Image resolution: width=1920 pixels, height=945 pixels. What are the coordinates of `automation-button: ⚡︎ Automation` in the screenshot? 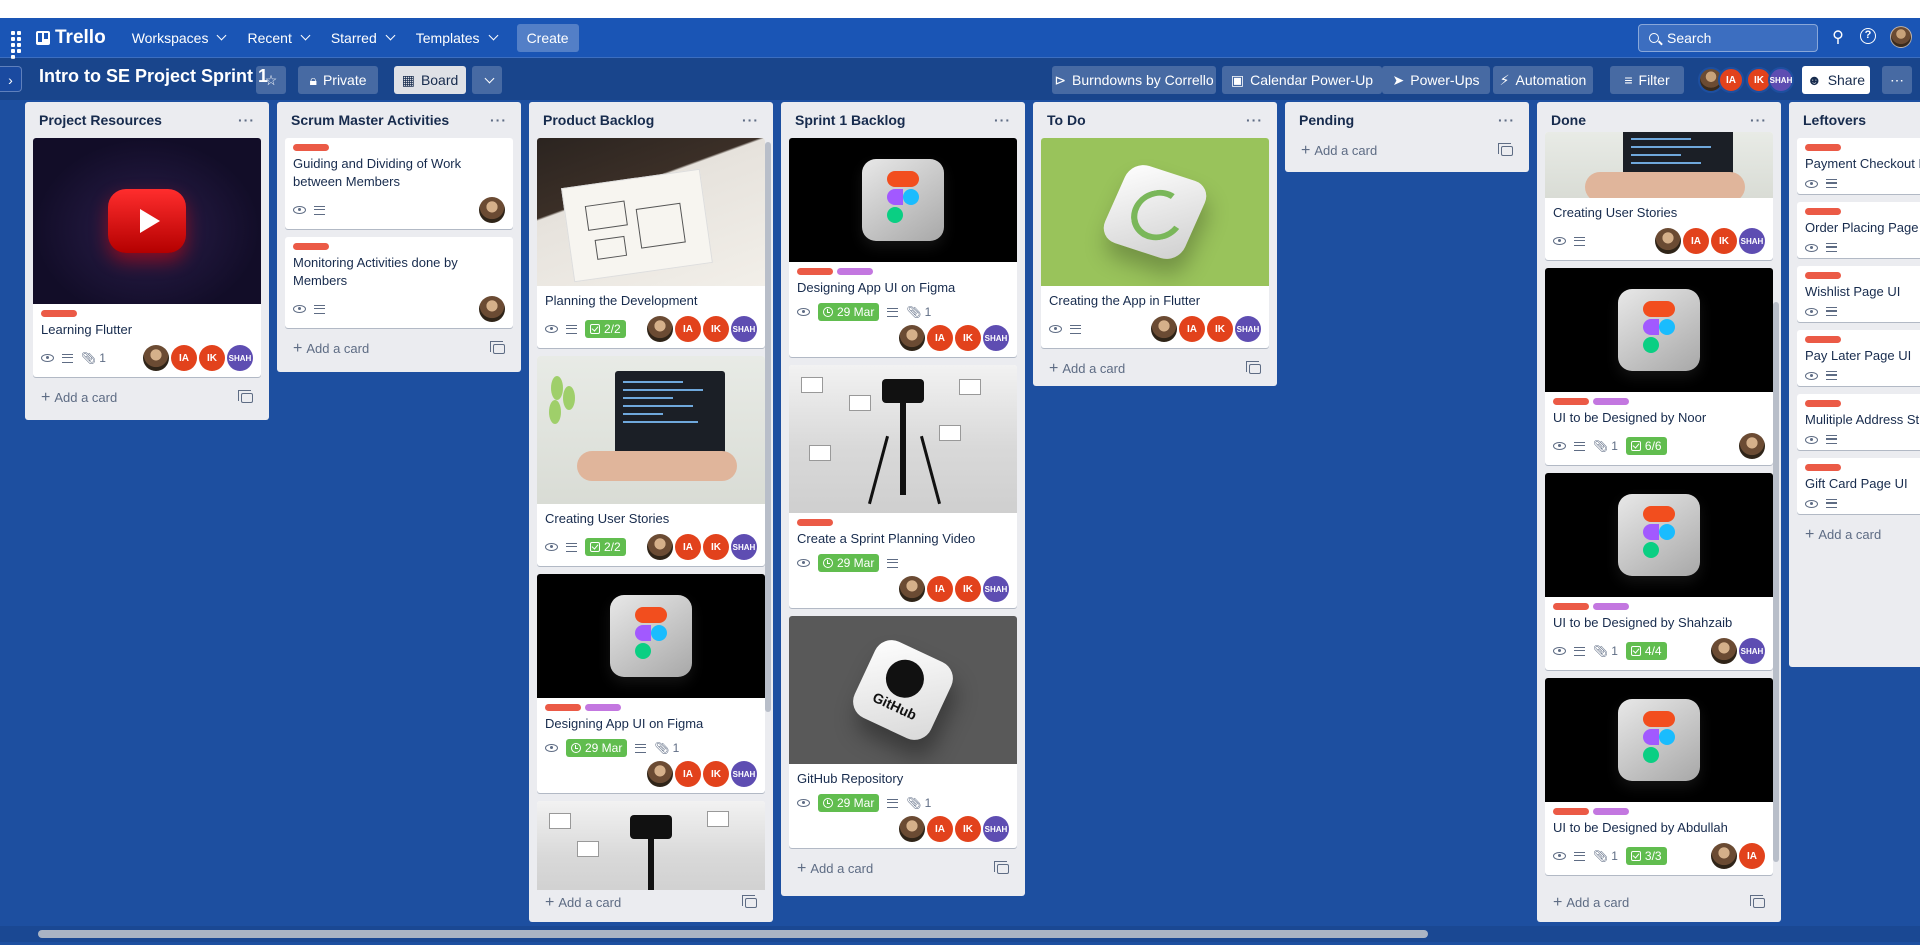 It's located at (1543, 80).